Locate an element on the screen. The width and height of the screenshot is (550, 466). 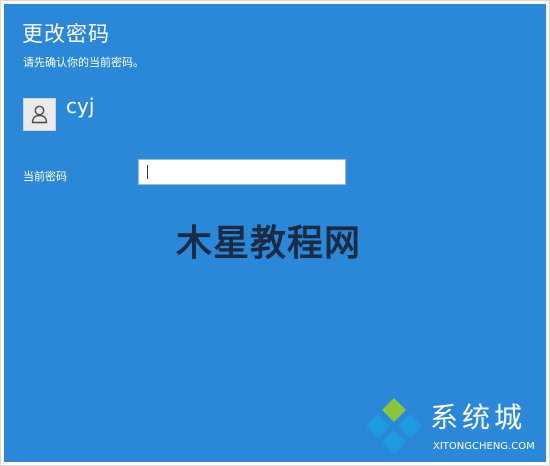
site-logo: 系统城 XITONGCHENG.COM is located at coordinates (453, 428).